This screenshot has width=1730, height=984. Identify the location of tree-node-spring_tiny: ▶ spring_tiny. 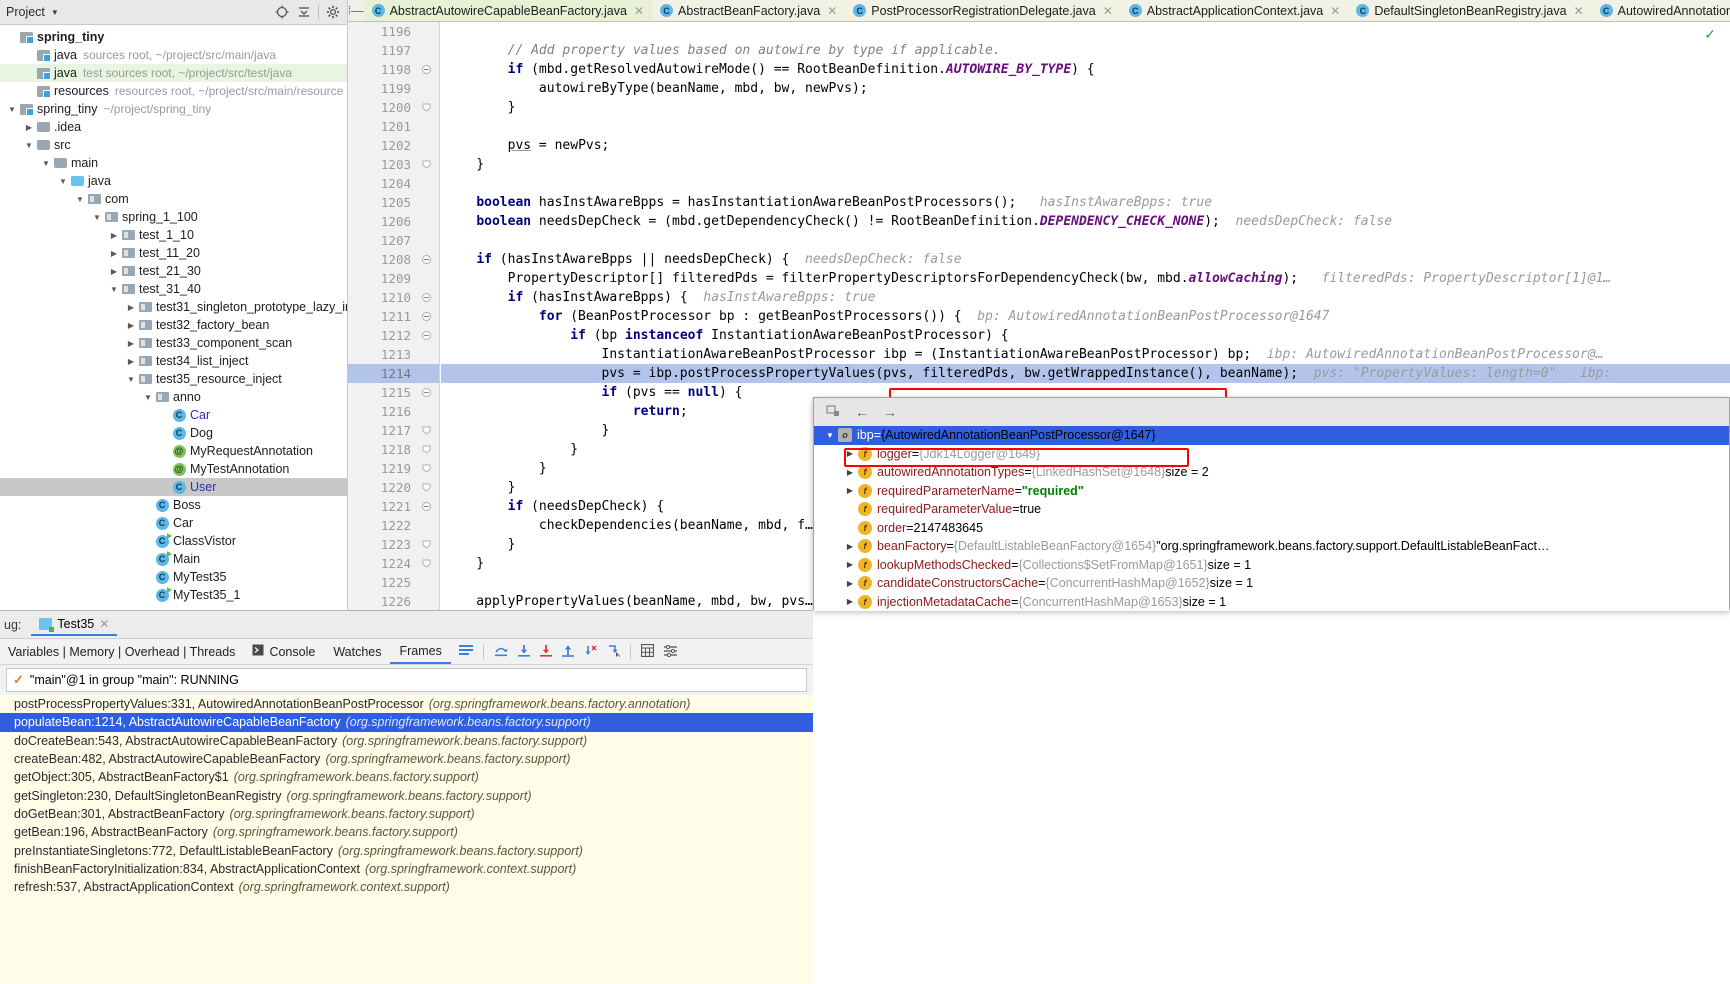
(173, 37).